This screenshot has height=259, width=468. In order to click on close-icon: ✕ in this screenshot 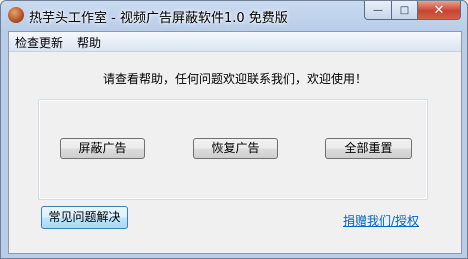, I will do `click(439, 10)`.